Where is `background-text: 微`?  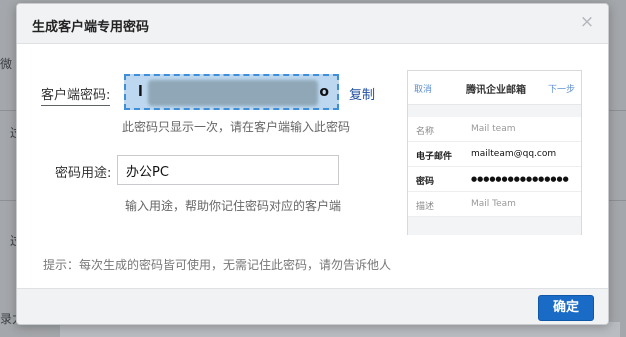
background-text: 微 is located at coordinates (6, 64).